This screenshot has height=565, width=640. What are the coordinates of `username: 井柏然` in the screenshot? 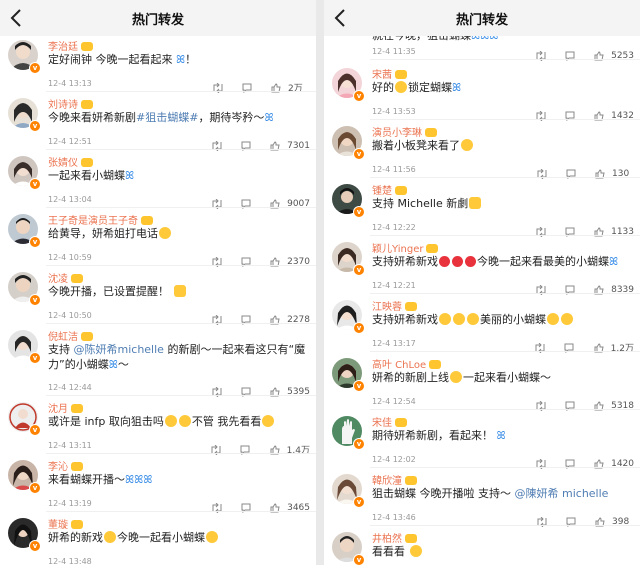 It's located at (394, 537).